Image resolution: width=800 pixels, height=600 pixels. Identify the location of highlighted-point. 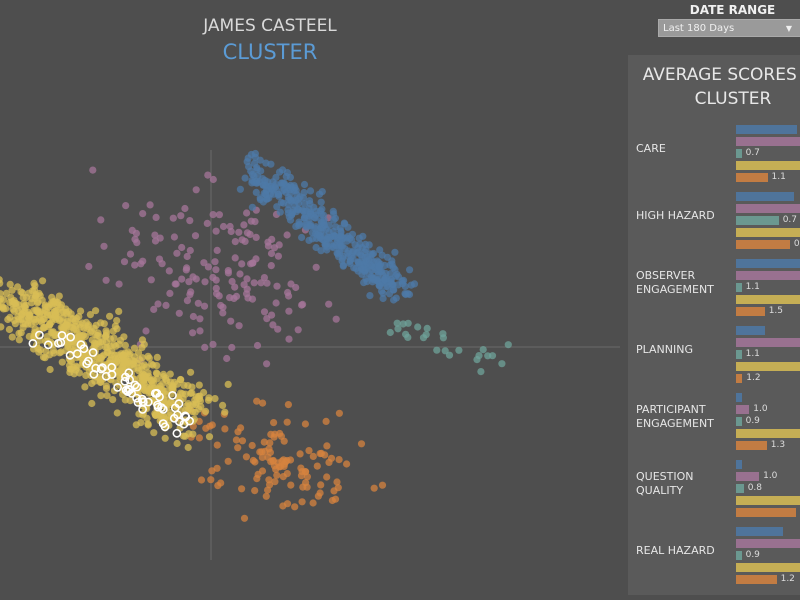
(177, 433).